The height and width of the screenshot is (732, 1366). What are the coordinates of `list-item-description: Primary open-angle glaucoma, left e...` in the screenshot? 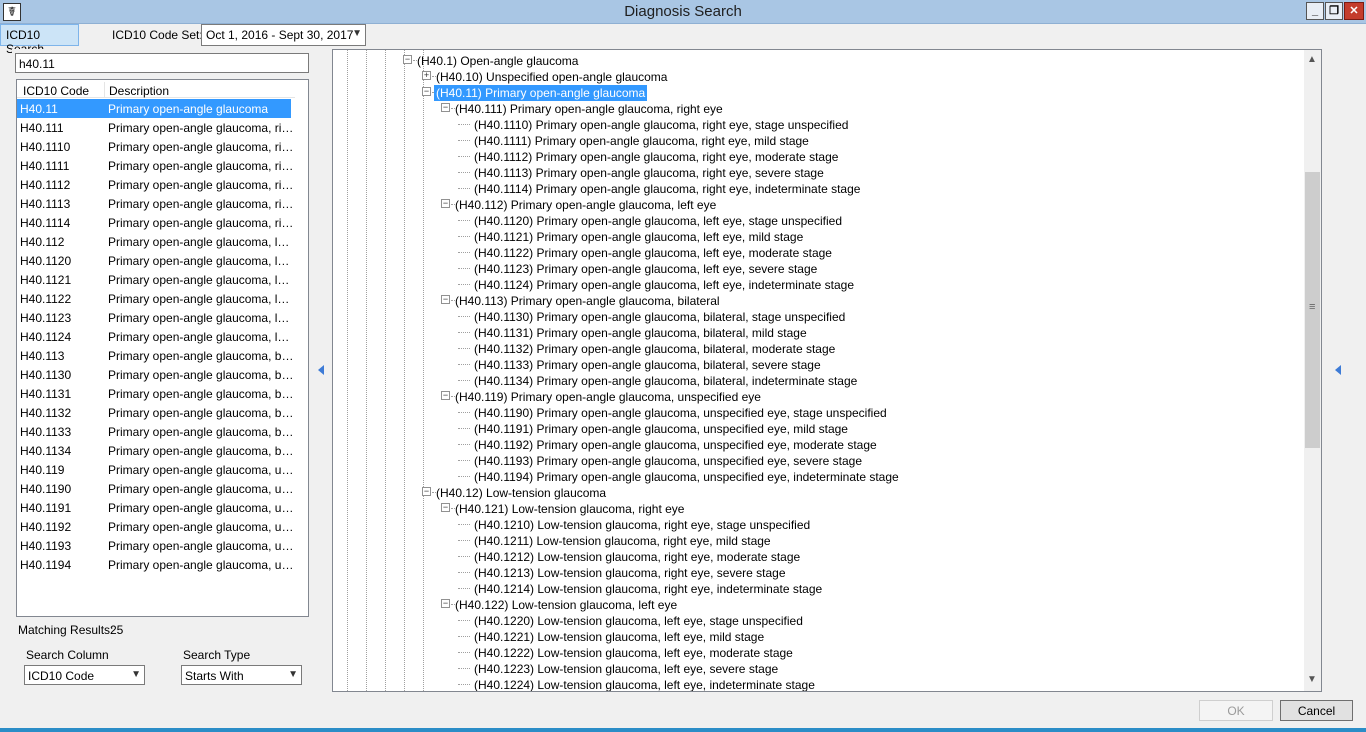 It's located at (202, 261).